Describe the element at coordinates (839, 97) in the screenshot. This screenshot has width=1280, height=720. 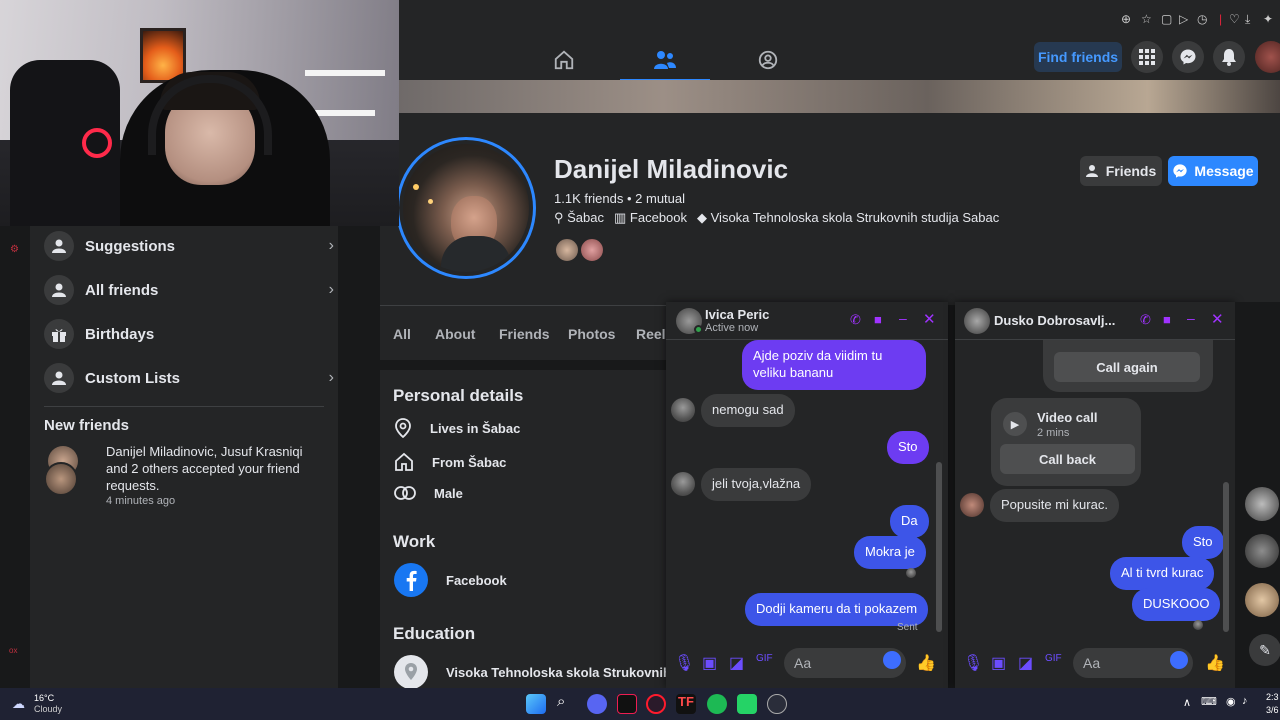
I see `cover-photo` at that location.